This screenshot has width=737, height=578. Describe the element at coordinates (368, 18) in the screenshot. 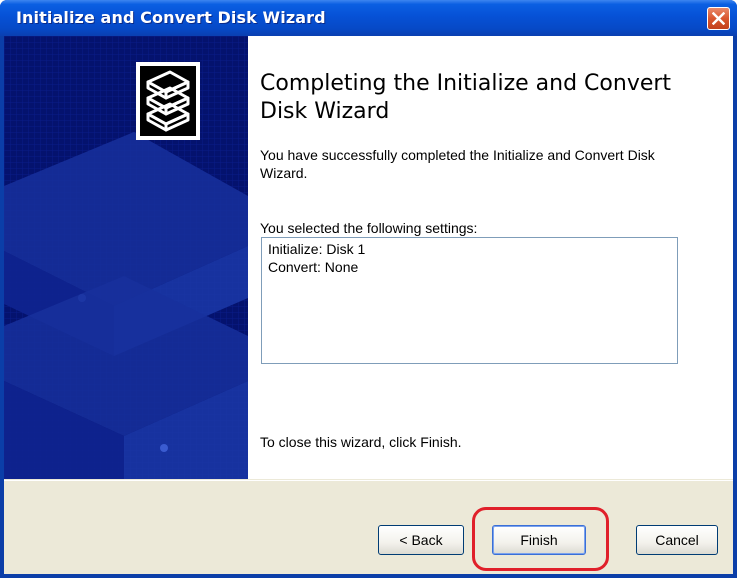

I see `title-bar: Initialize and Convert Disk Wizard` at that location.